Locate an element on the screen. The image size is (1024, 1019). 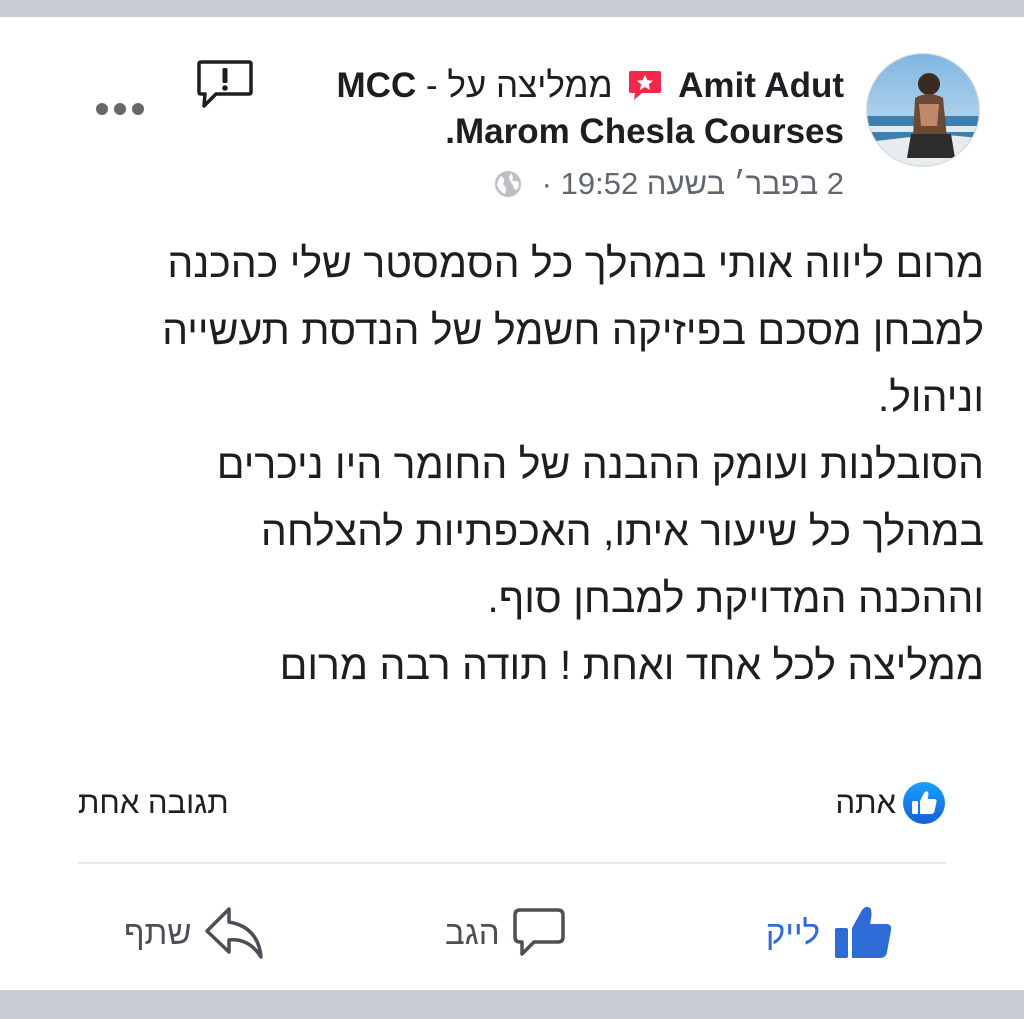
share-arrow-icon is located at coordinates (234, 933).